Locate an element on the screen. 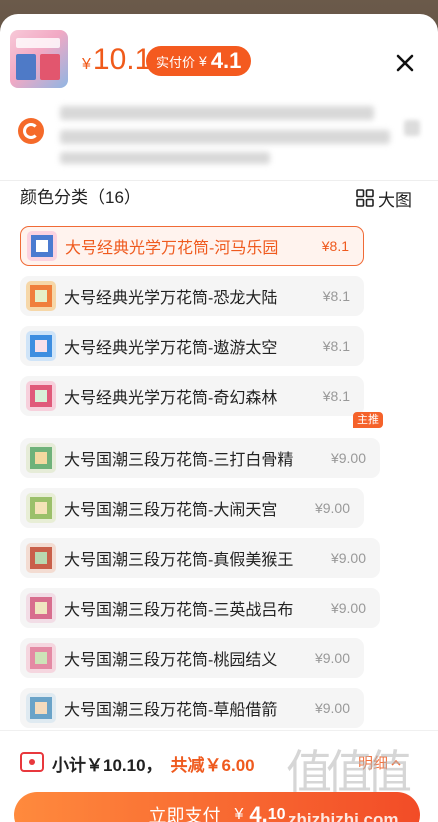 The image size is (438, 822). sku-name: 大号国潮三段万花筒-草船借箭 is located at coordinates (171, 710).